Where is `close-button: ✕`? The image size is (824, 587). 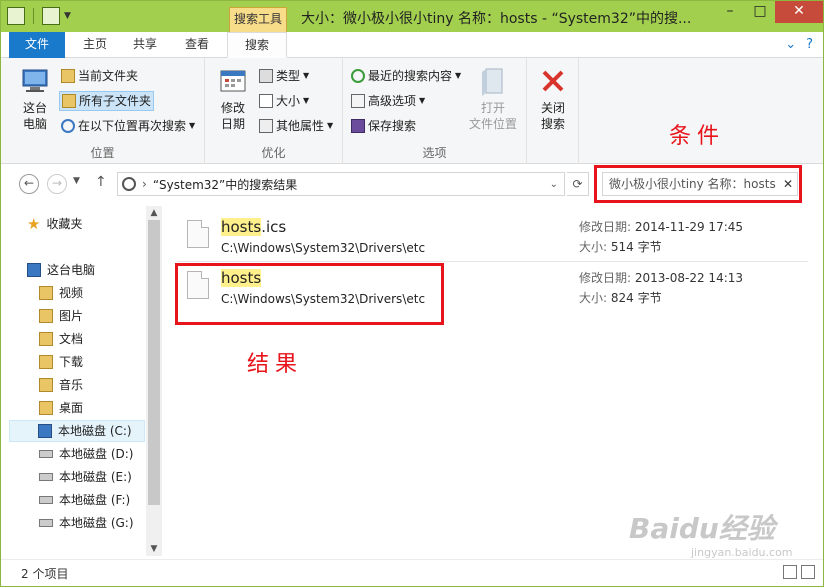 close-button: ✕ is located at coordinates (799, 12).